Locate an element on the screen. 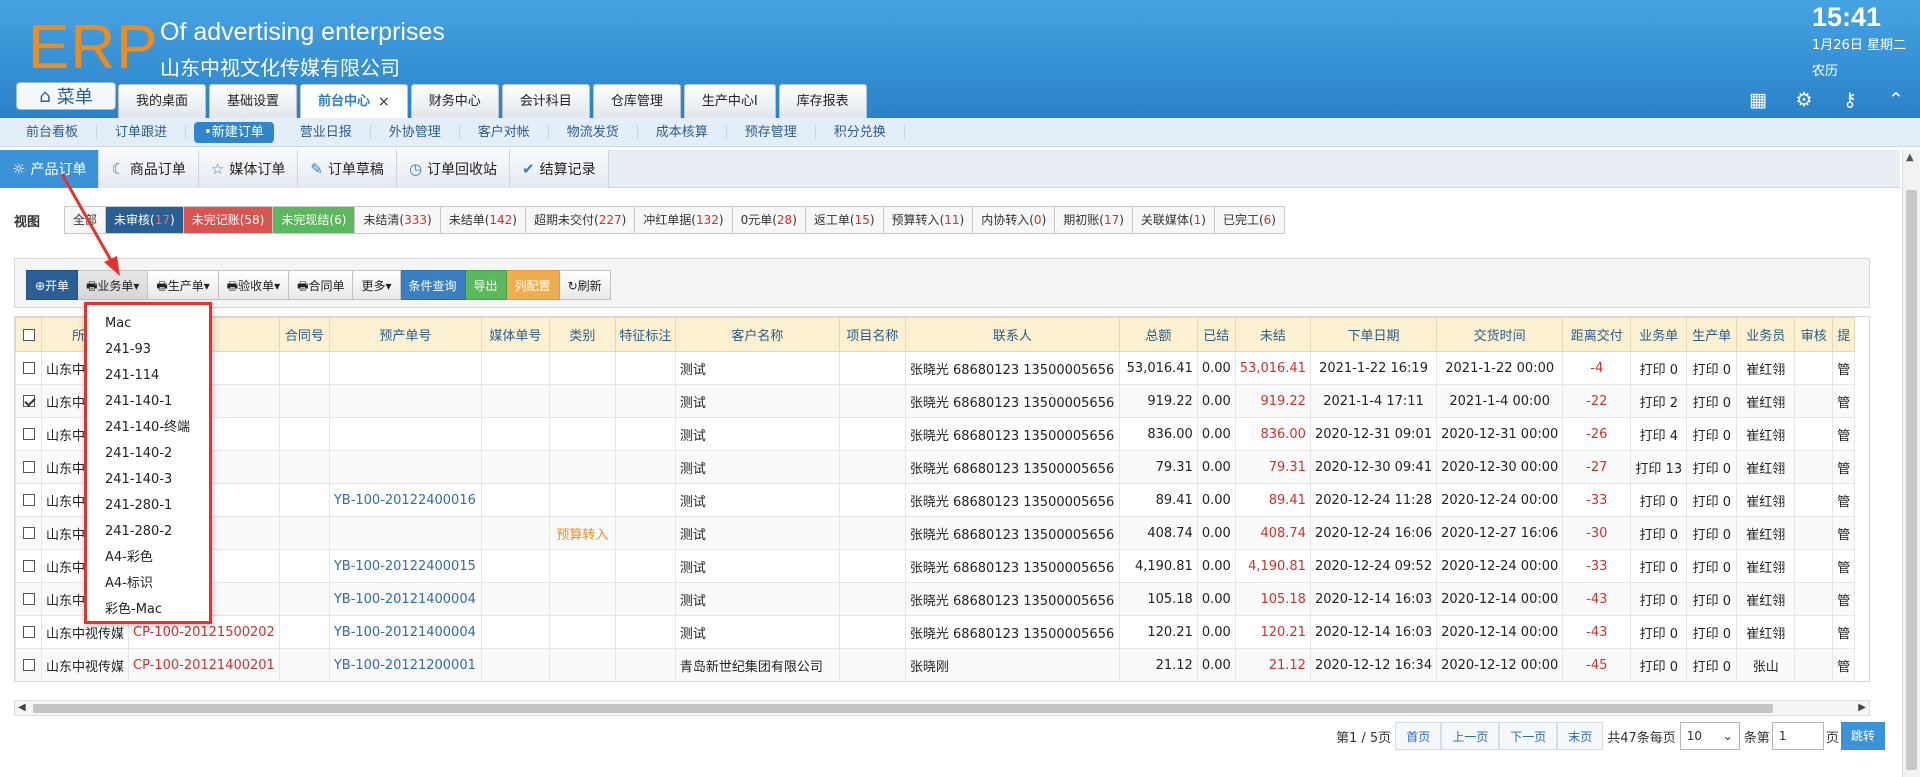 This screenshot has height=777, width=1920. scroll-up-icon: ▲ is located at coordinates (1910, 157).